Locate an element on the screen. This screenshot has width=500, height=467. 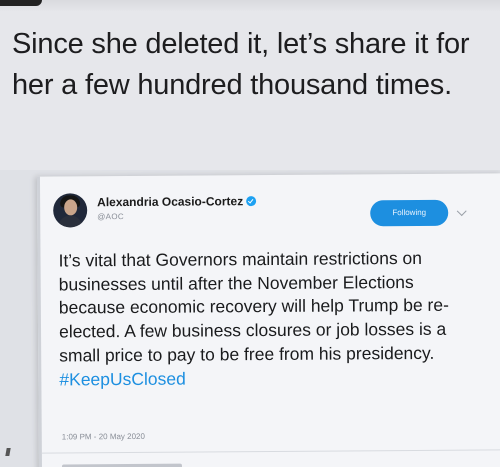
cropped-header is located at coordinates (250, 6).